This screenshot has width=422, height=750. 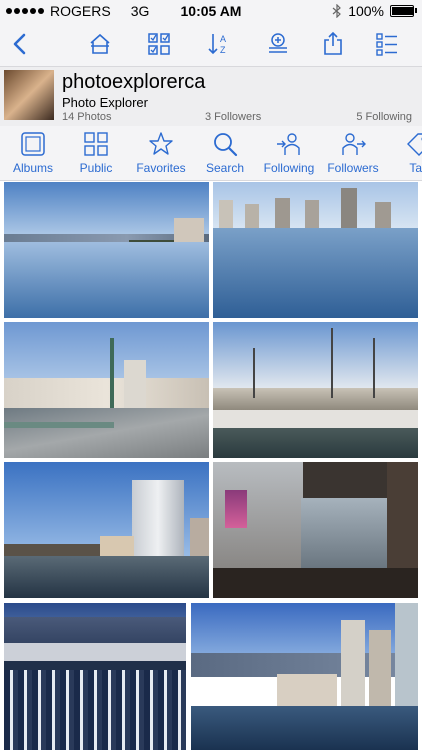 I want to click on bluetooth-icon, so click(x=337, y=11).